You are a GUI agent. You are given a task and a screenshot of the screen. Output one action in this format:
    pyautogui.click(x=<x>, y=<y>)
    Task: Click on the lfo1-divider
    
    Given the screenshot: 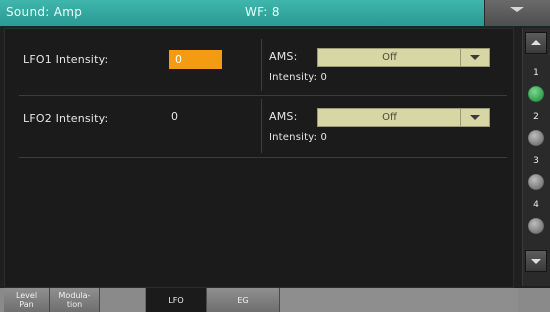 What is the action you would take?
    pyautogui.click(x=261, y=65)
    